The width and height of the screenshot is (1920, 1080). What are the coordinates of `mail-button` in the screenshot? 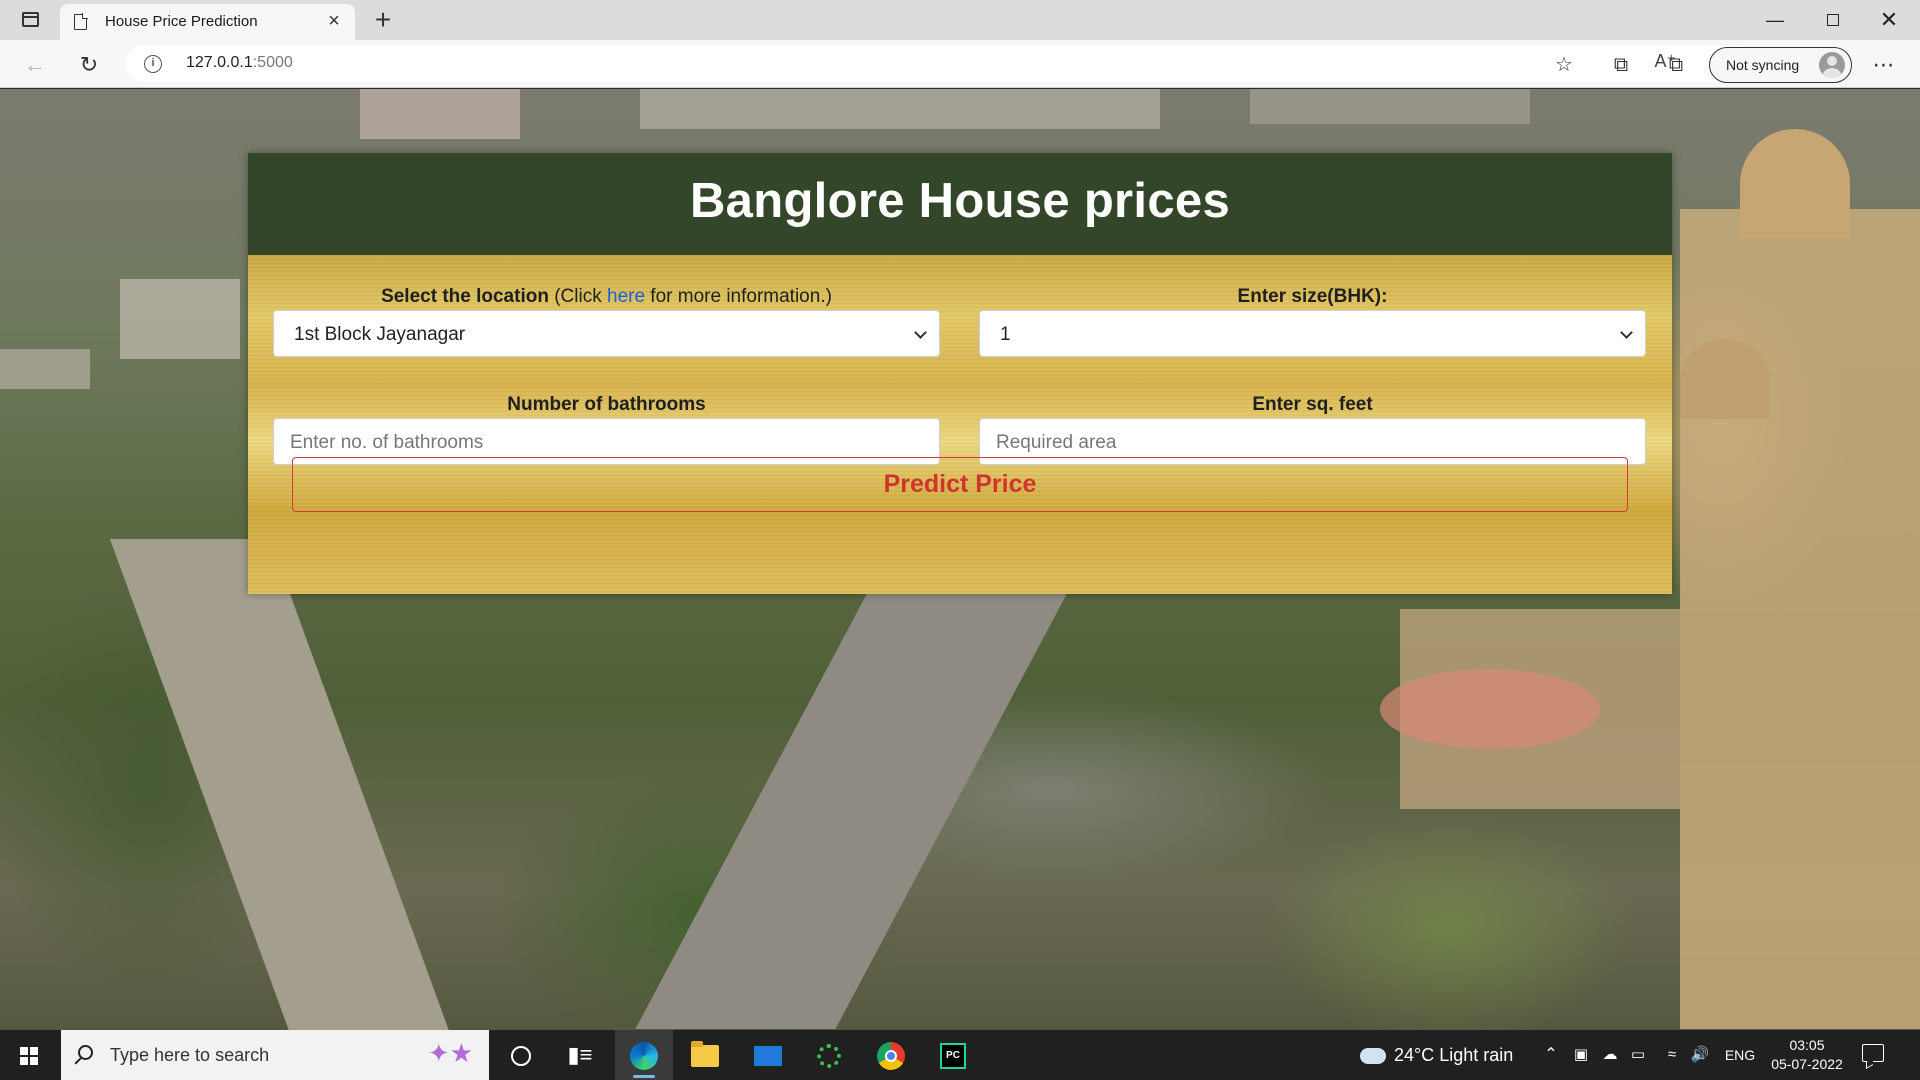 It's located at (768, 1055).